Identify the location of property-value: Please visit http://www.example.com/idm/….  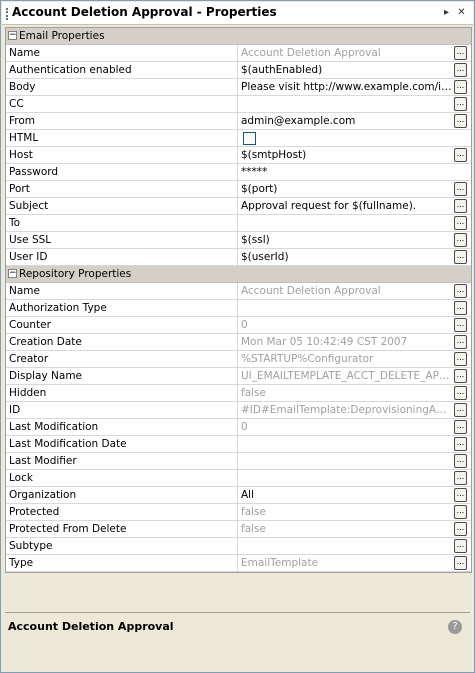
(346, 87).